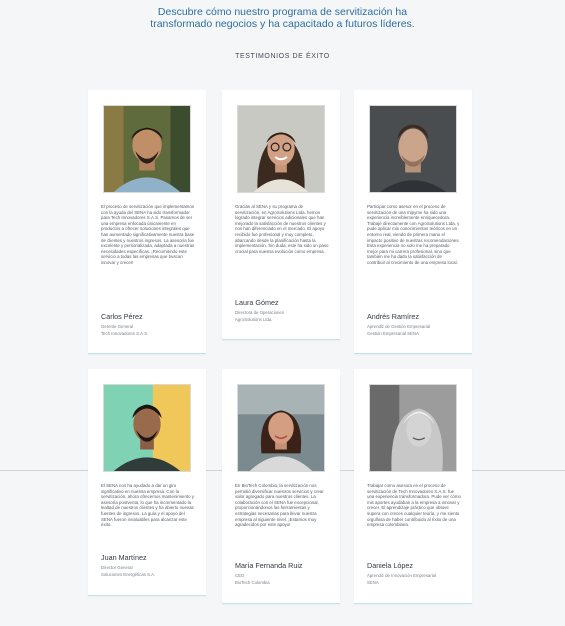 The width and height of the screenshot is (565, 626). Describe the element at coordinates (252, 582) in the screenshot. I see `testimonial-company: BioTech Colombia` at that location.